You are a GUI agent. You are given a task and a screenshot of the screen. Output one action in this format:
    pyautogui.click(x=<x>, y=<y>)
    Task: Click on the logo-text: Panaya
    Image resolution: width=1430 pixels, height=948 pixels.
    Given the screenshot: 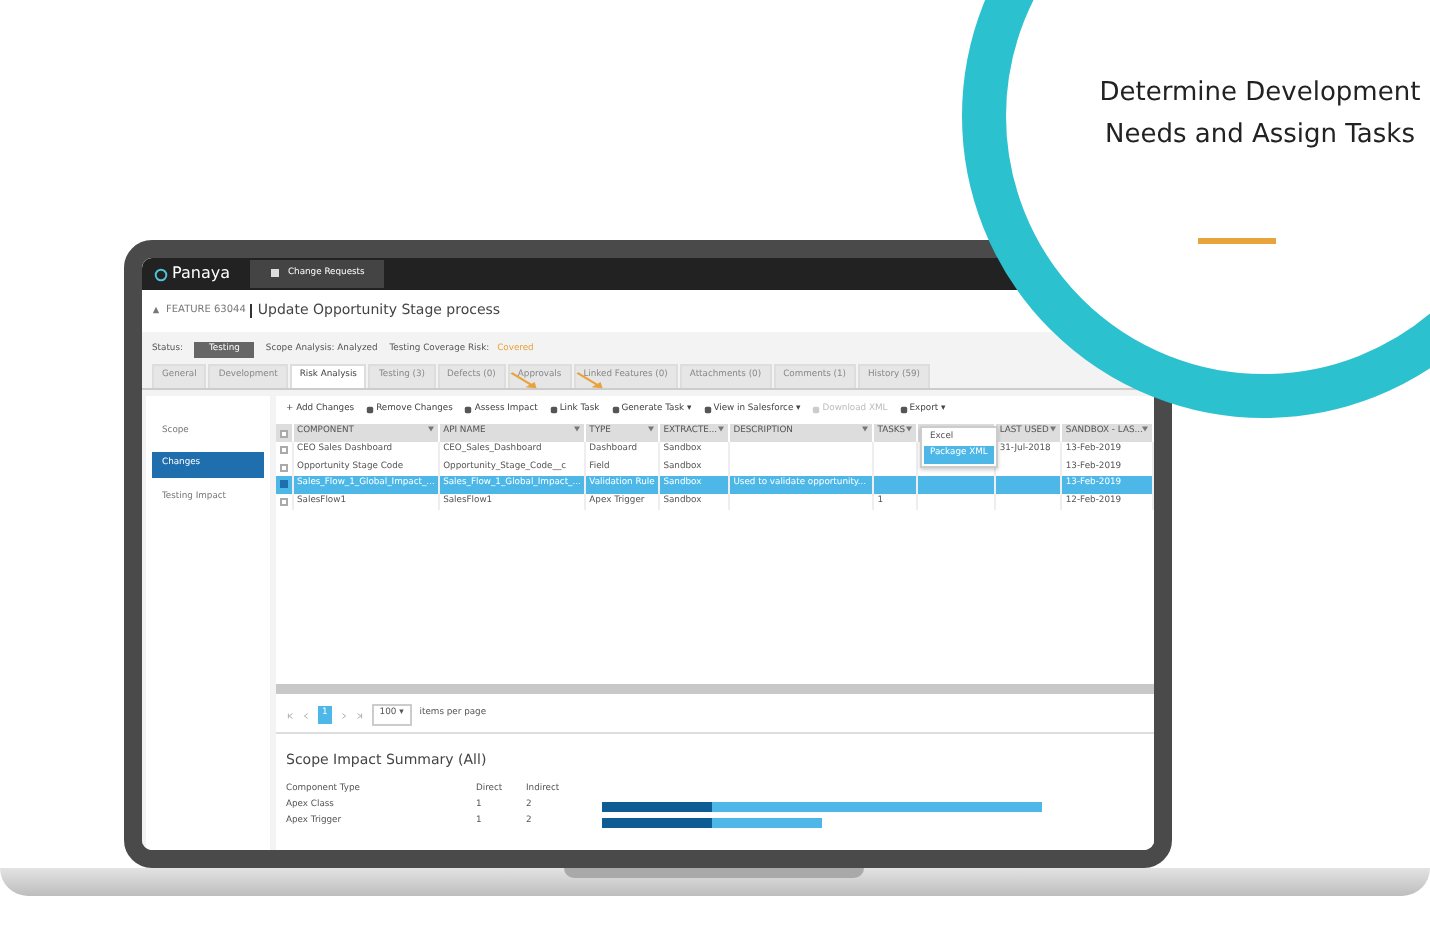 What is the action you would take?
    pyautogui.click(x=201, y=274)
    